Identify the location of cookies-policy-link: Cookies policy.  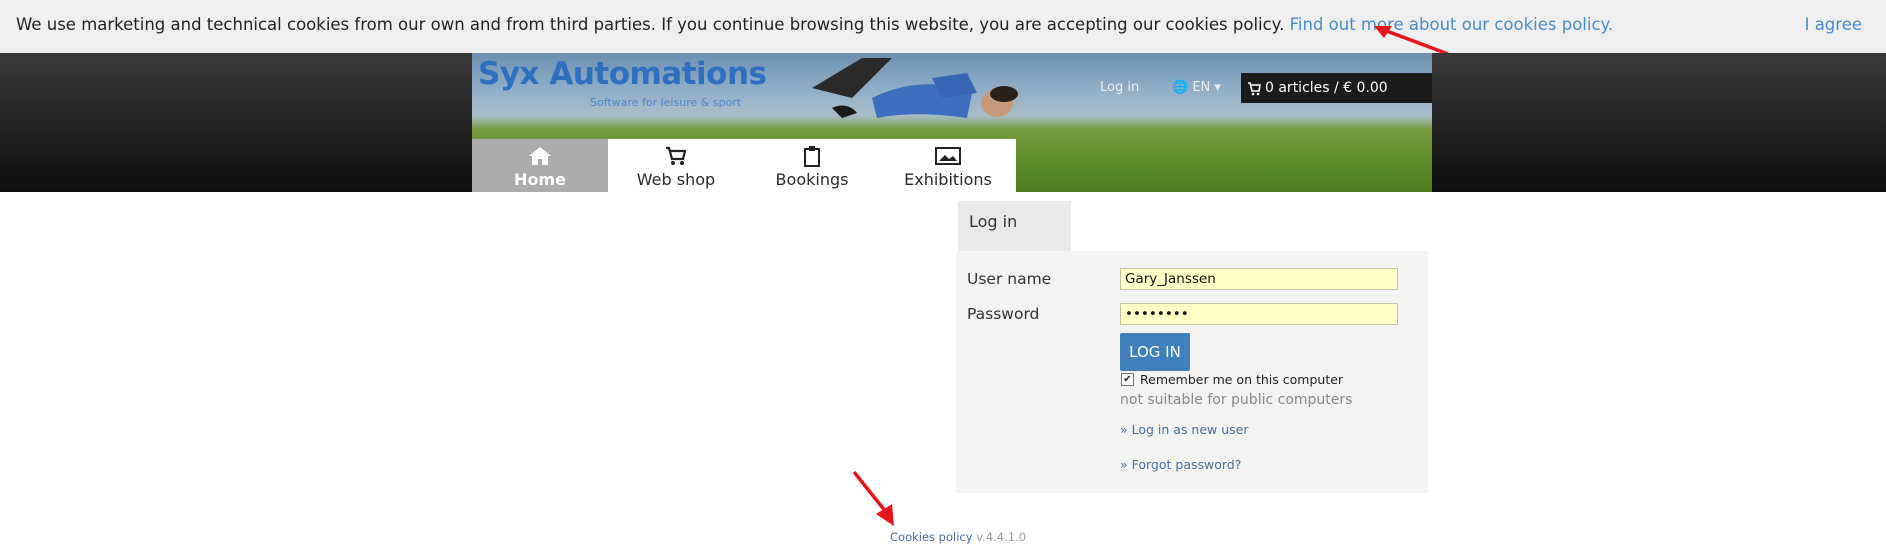
(931, 537).